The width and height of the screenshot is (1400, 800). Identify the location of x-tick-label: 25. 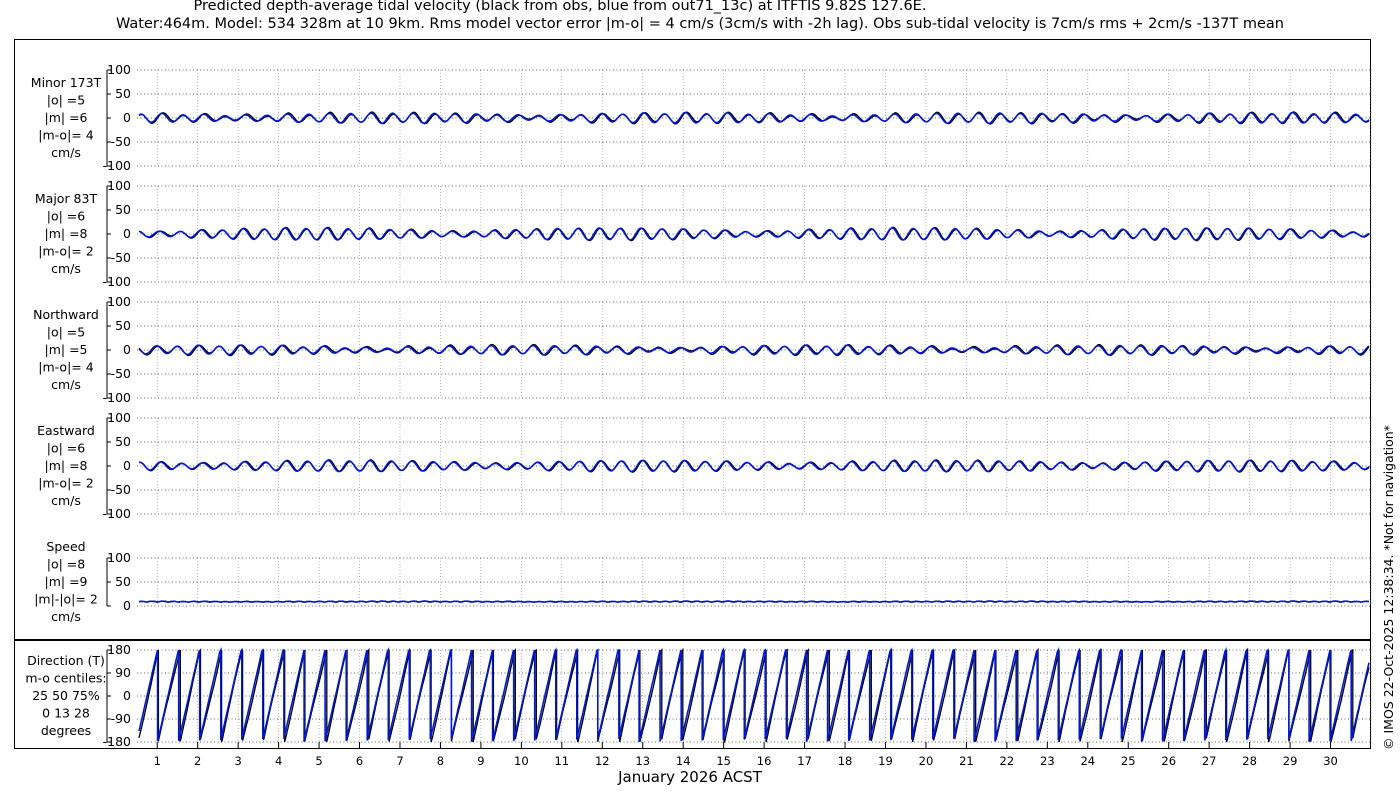
(1128, 761).